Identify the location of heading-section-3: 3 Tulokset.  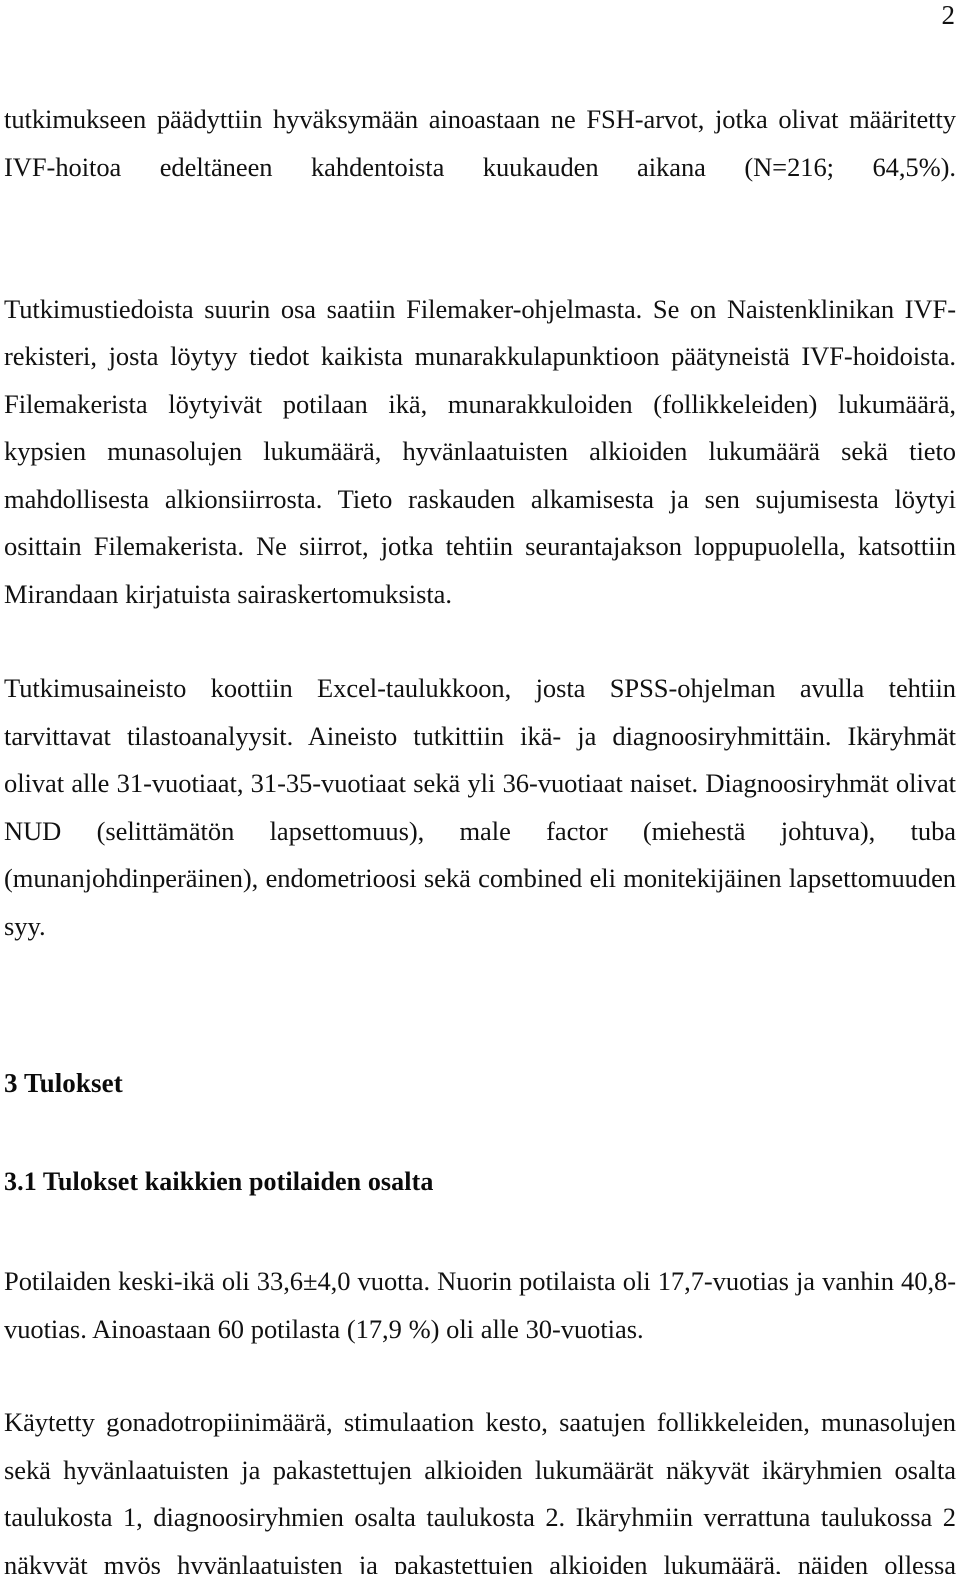
(63, 1083).